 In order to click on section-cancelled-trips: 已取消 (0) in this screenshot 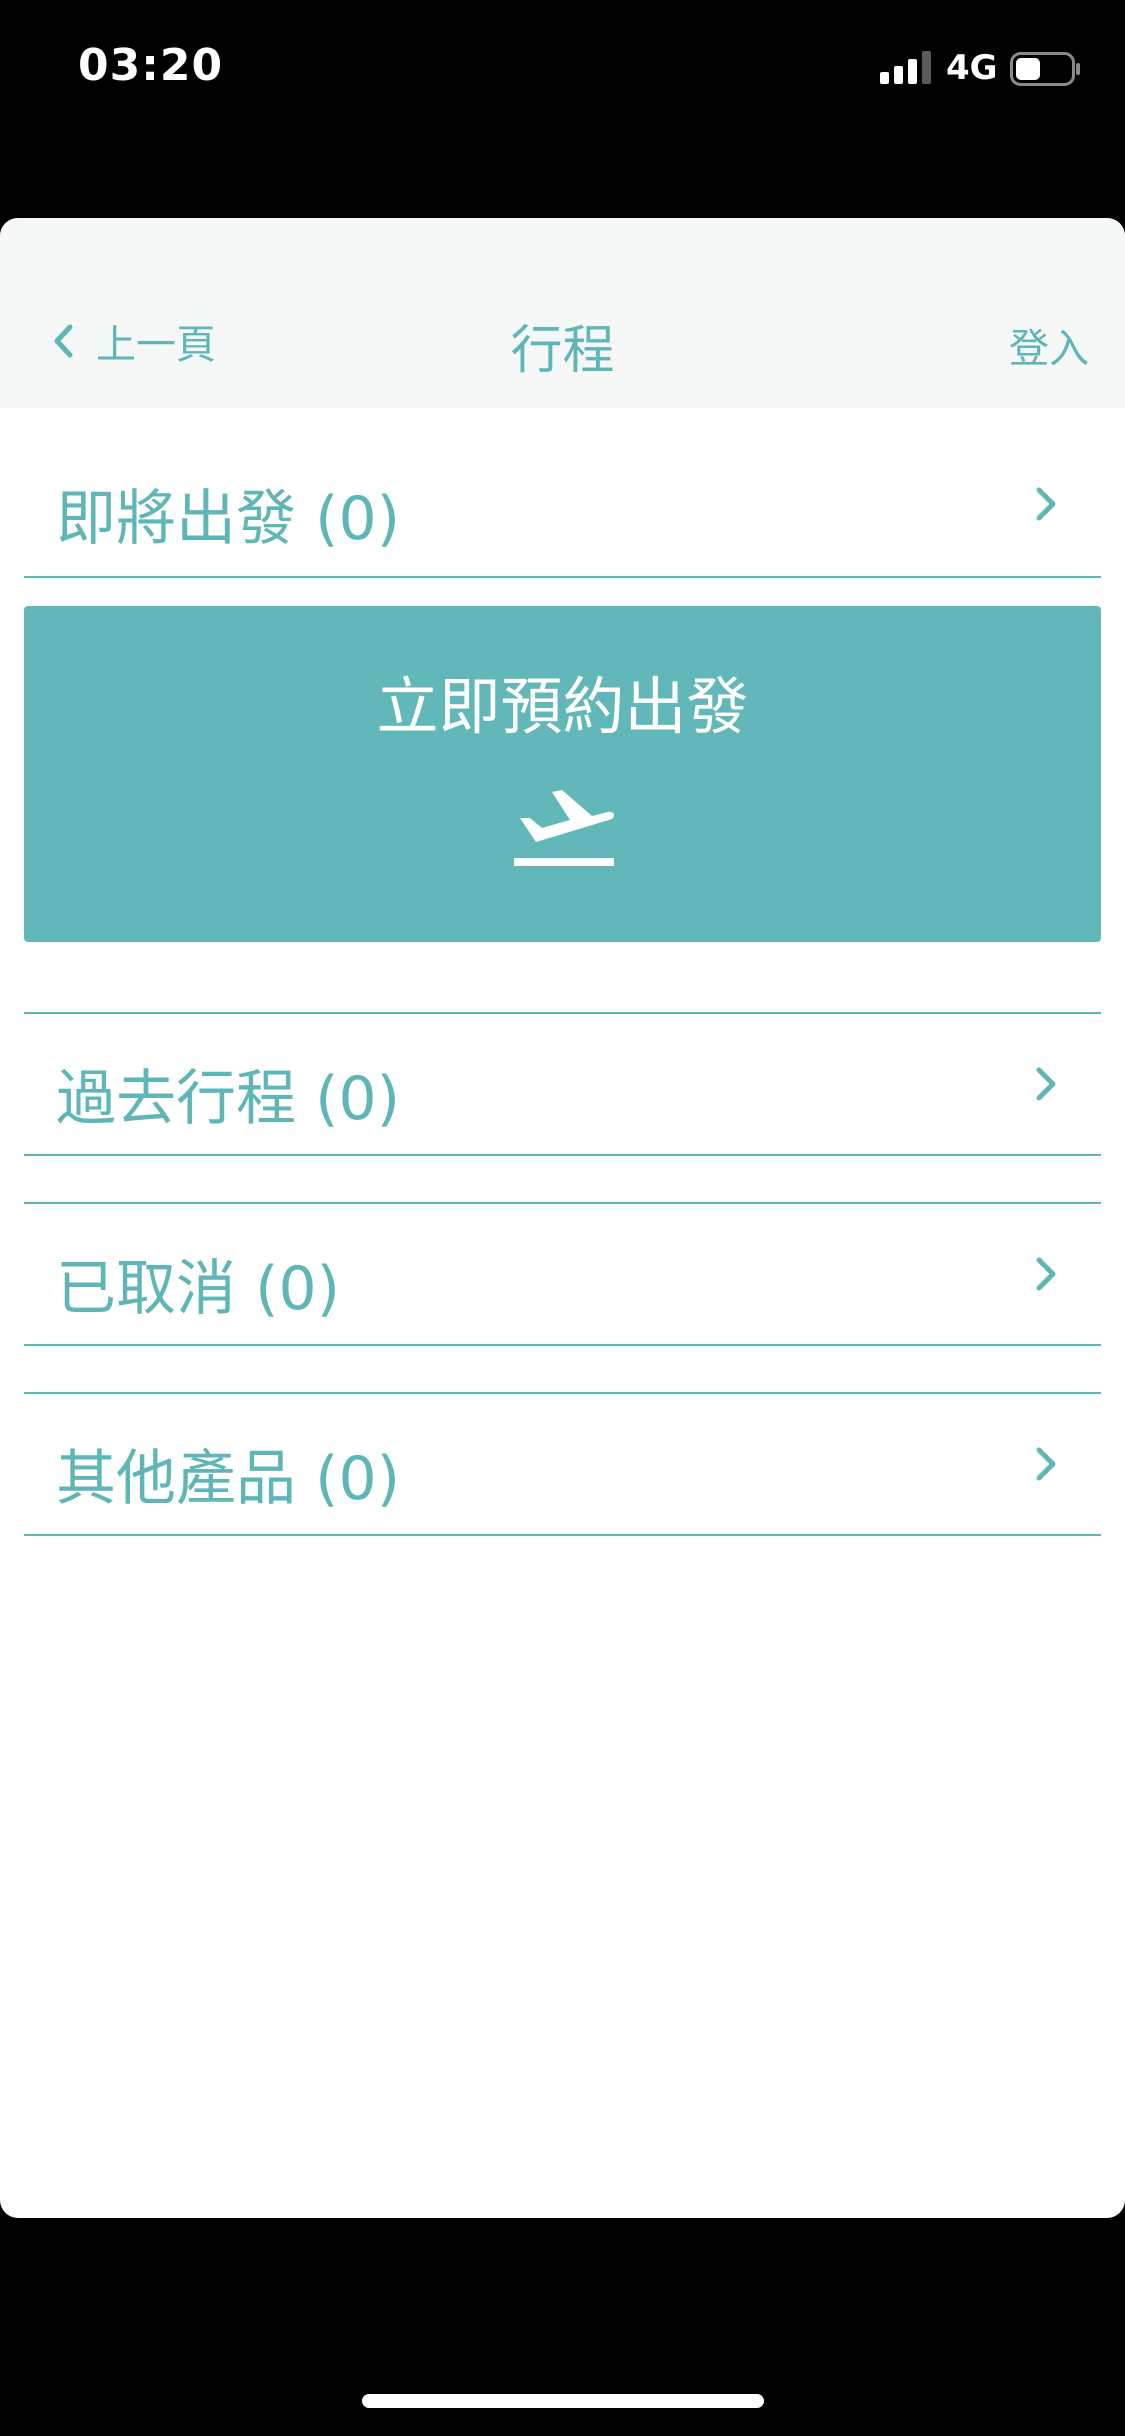, I will do `click(562, 1274)`.